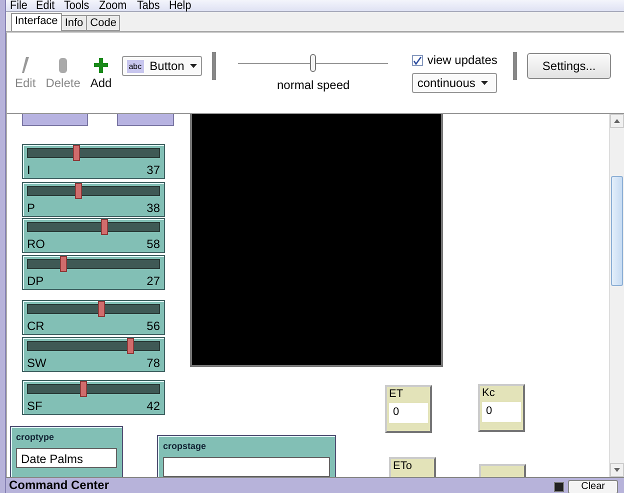  Describe the element at coordinates (35, 326) in the screenshot. I see `slider-label: CR` at that location.